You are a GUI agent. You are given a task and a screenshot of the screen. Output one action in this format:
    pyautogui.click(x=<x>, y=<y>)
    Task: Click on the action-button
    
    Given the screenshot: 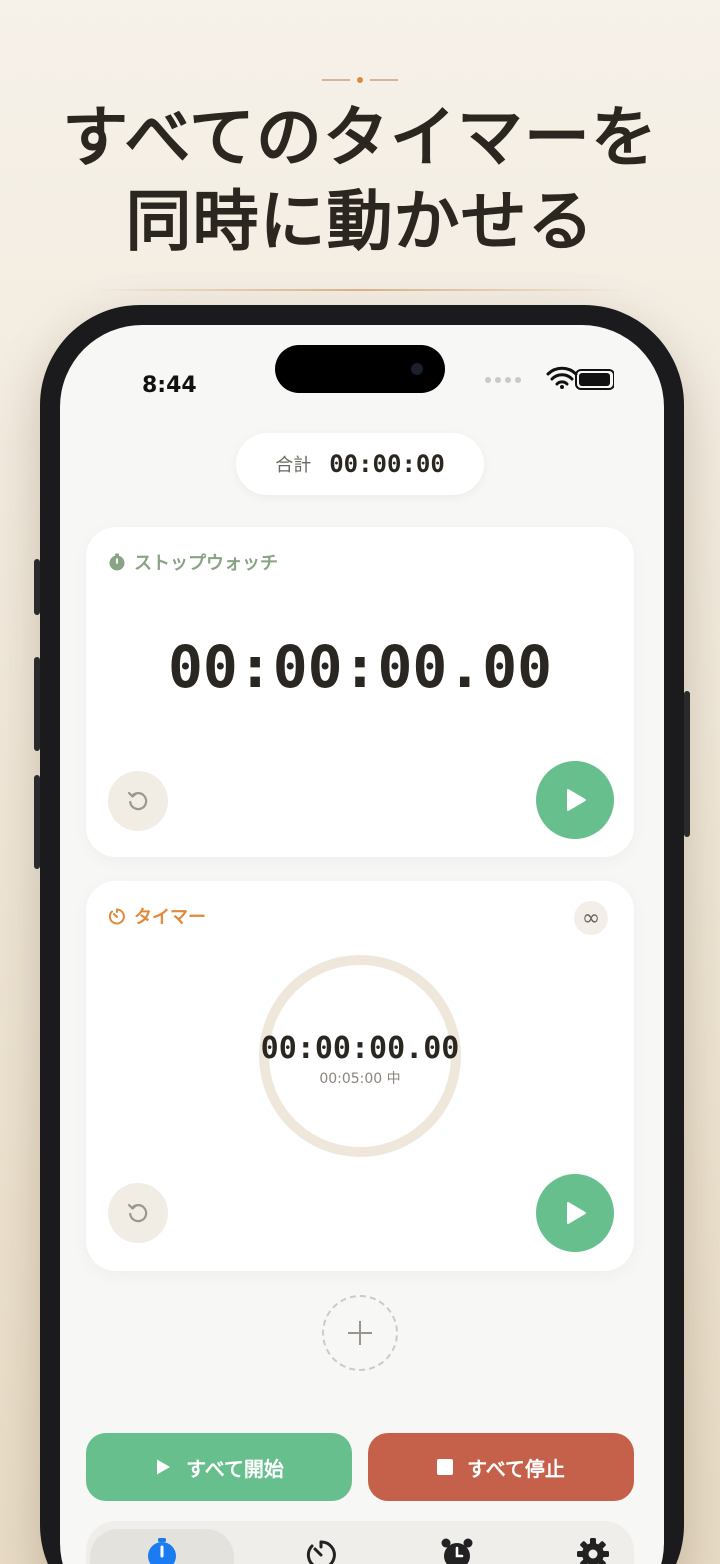 What is the action you would take?
    pyautogui.click(x=37, y=587)
    